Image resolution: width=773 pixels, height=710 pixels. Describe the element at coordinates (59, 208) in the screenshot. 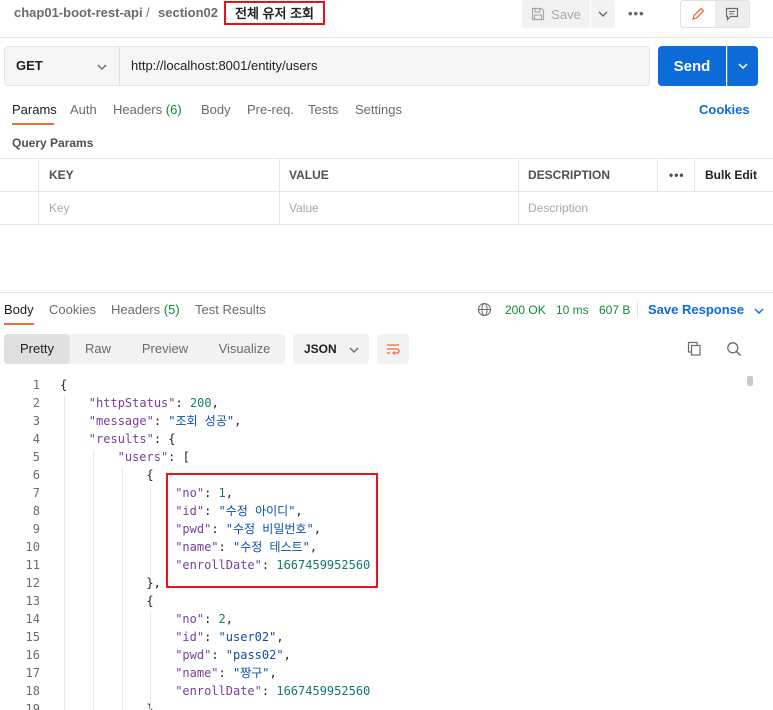

I see `key-input: Key` at that location.